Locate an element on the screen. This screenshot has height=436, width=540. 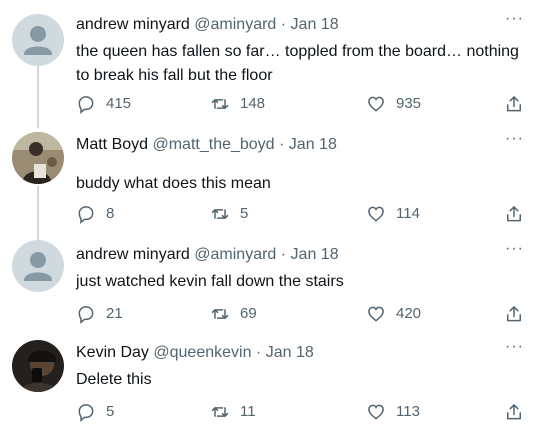
retweet-count: 11 is located at coordinates (248, 411).